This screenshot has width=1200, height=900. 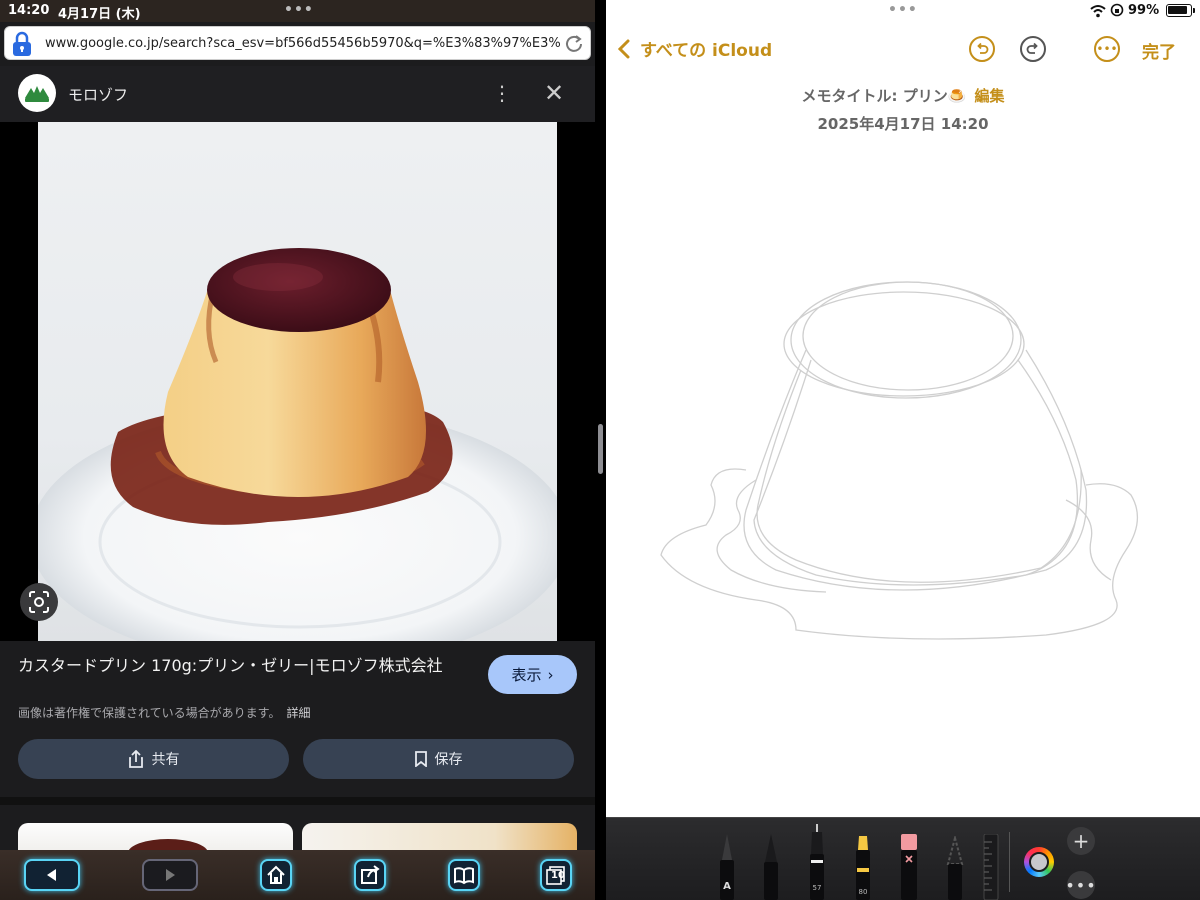 I want to click on toolbar-more-button: •••, so click(x=1081, y=885).